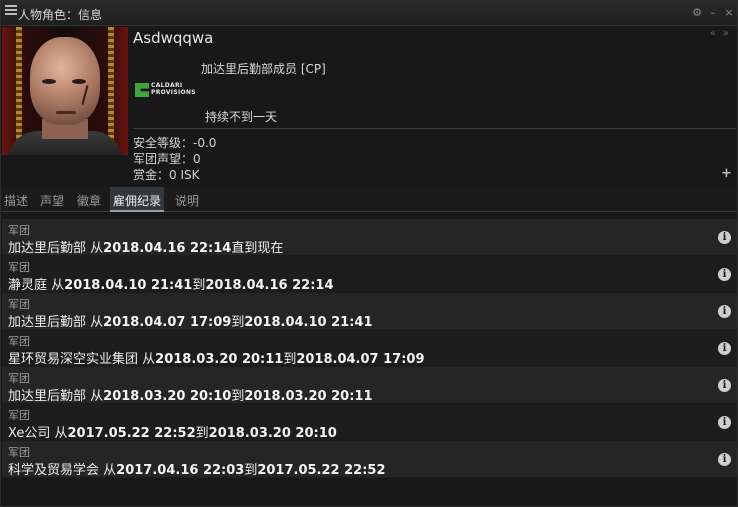 This screenshot has width=738, height=507. What do you see at coordinates (175, 143) in the screenshot?
I see `security-status: 安全等级：-0.0` at bounding box center [175, 143].